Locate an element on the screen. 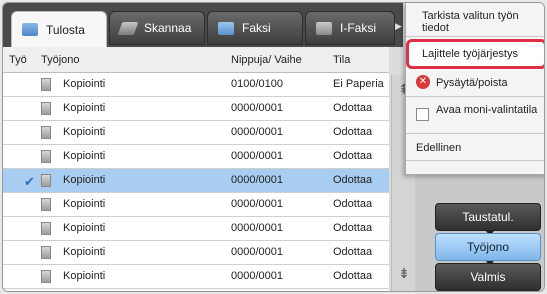  job-queue-button: Työjono is located at coordinates (488, 249).